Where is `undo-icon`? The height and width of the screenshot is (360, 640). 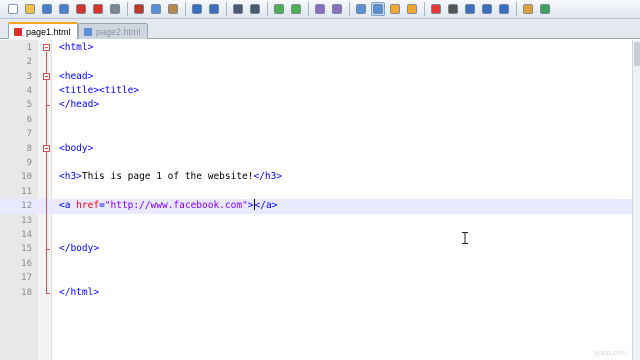
undo-icon is located at coordinates (197, 9).